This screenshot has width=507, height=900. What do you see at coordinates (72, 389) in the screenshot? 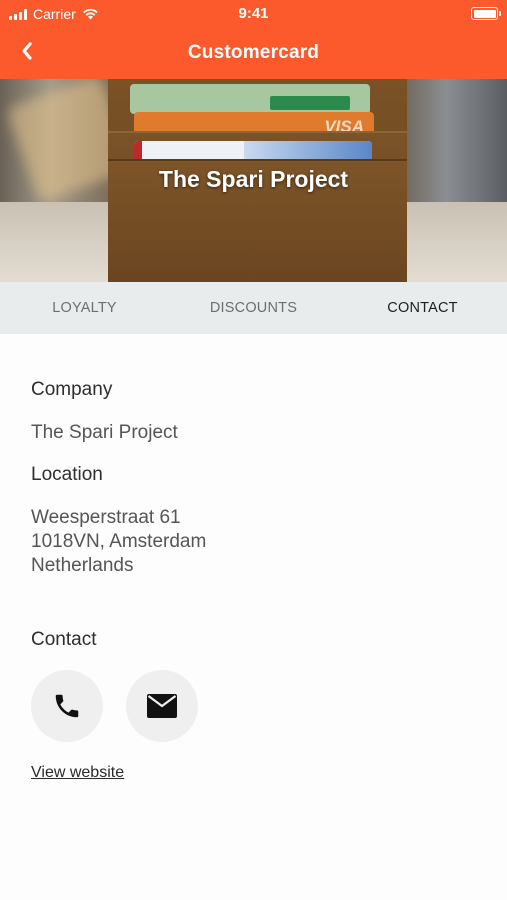
I see `company-label: Company` at bounding box center [72, 389].